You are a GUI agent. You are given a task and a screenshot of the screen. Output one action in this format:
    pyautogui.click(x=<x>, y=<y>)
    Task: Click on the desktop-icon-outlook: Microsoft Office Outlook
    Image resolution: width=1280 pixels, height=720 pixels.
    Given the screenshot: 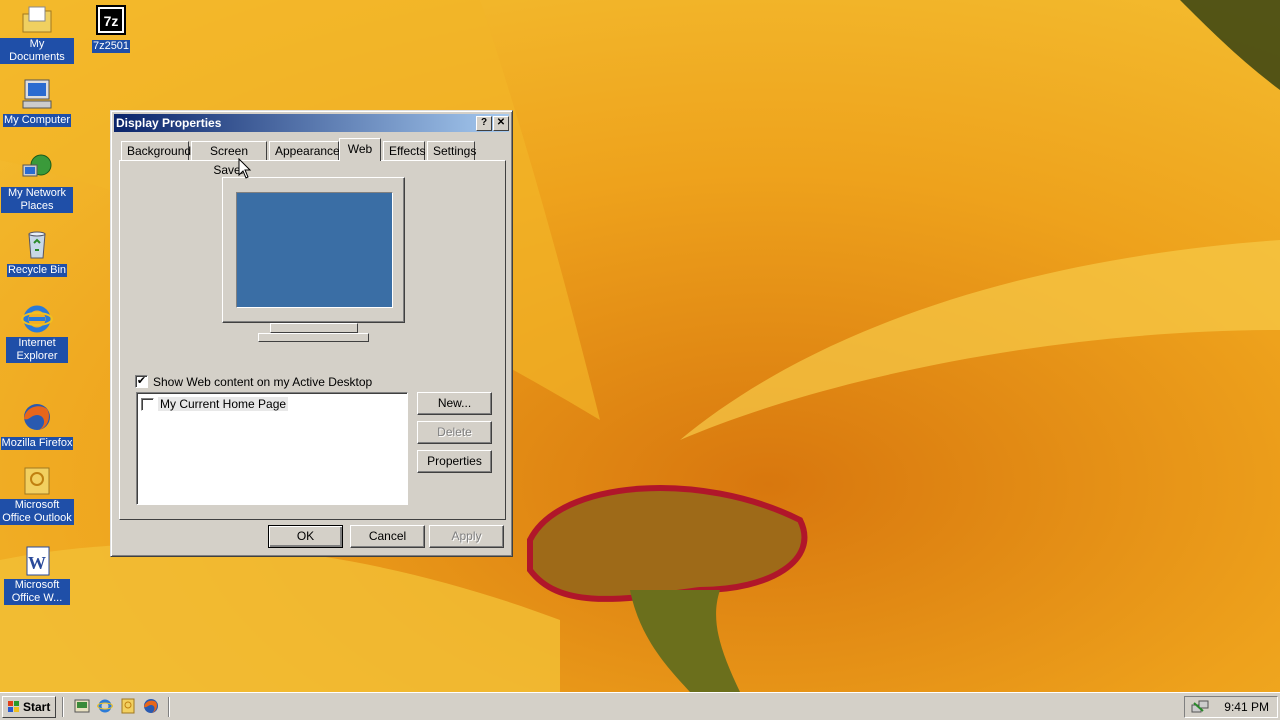 What is the action you would take?
    pyautogui.click(x=37, y=495)
    